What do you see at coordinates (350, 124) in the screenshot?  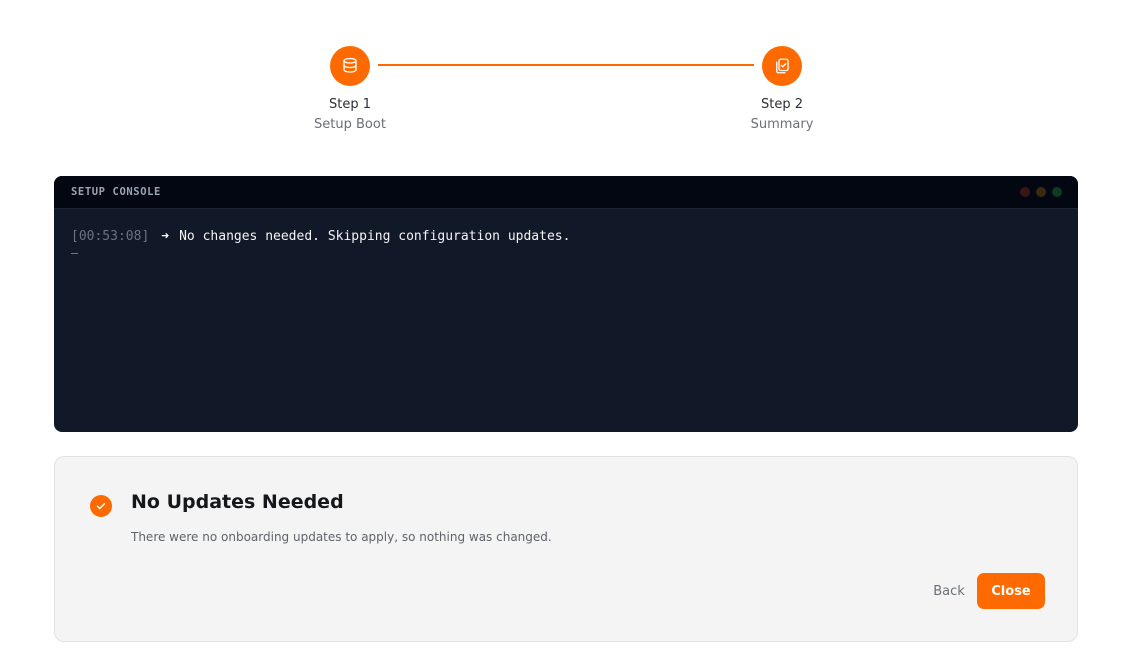 I see `step-subtitle: Setup Boot` at bounding box center [350, 124].